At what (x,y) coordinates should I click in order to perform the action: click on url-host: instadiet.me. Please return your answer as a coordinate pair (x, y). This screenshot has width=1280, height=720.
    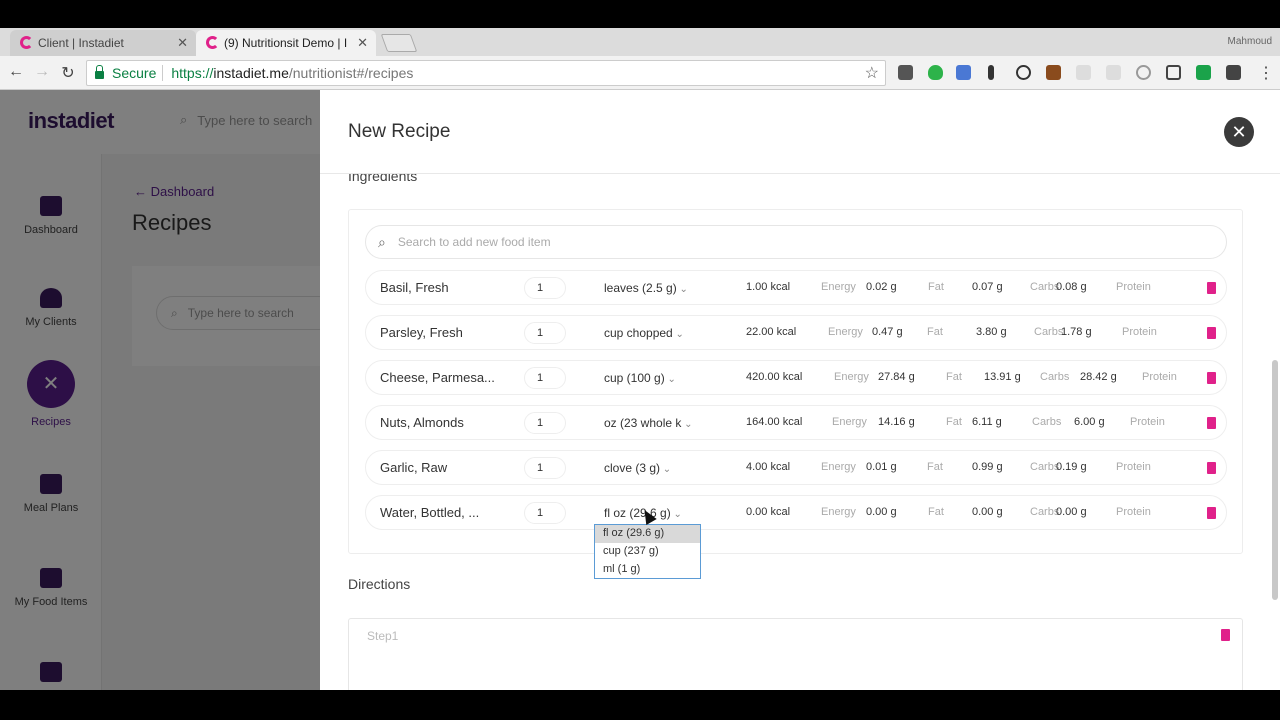
    Looking at the image, I should click on (251, 73).